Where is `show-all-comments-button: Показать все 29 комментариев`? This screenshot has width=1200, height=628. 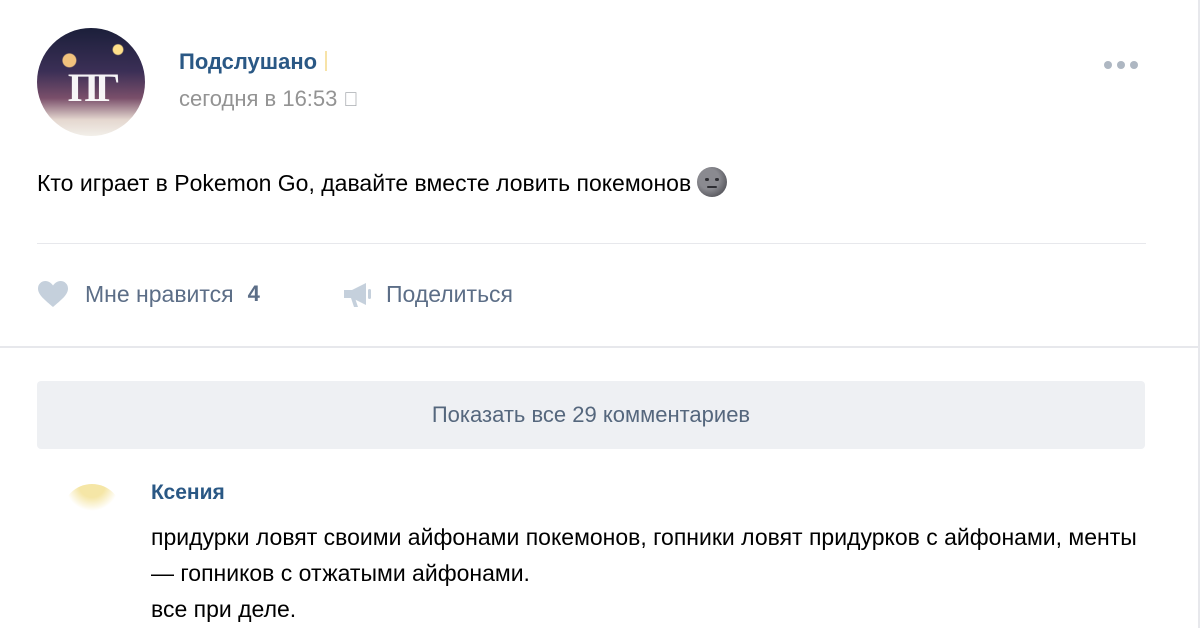
show-all-comments-button: Показать все 29 комментариев is located at coordinates (591, 415).